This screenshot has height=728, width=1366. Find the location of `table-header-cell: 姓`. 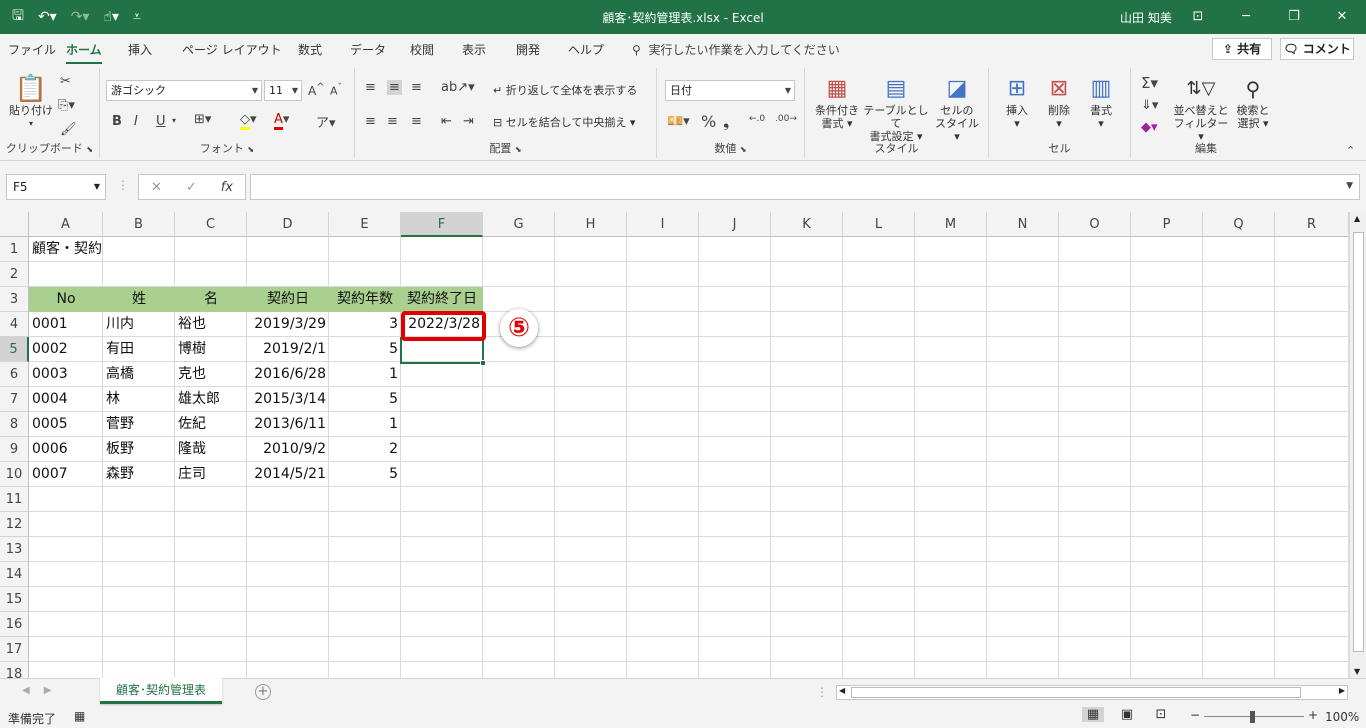

table-header-cell: 姓 is located at coordinates (139, 299).